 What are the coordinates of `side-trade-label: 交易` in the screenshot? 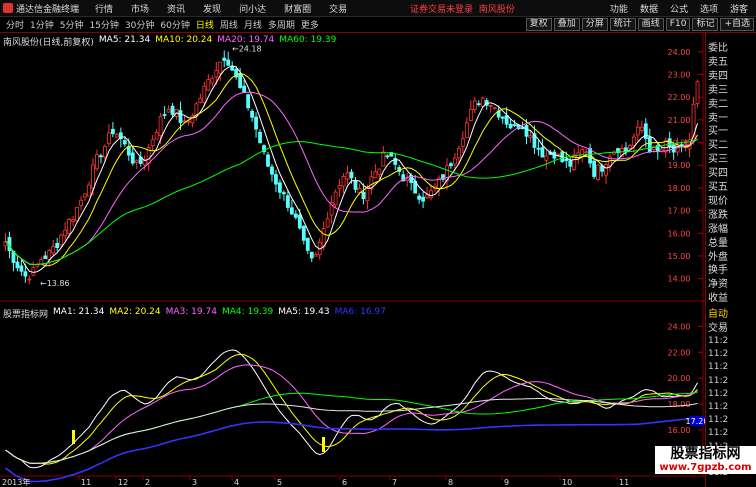 It's located at (718, 328).